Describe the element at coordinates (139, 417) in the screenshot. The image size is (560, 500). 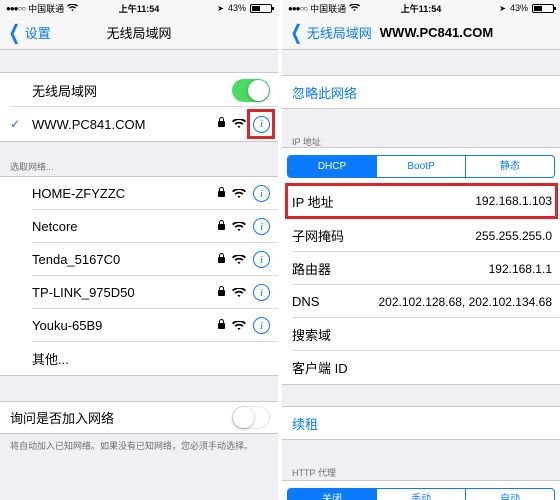
I see `ask-to-join-row: 询问是否加入网络` at that location.